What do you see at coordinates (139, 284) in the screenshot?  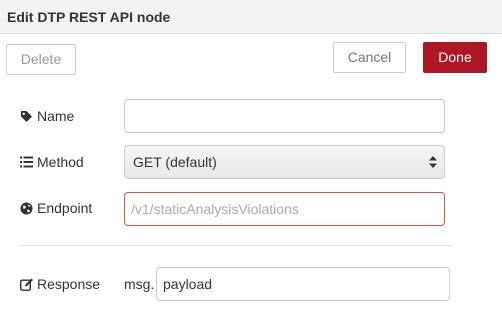 I see `msg-prefix: msg.` at bounding box center [139, 284].